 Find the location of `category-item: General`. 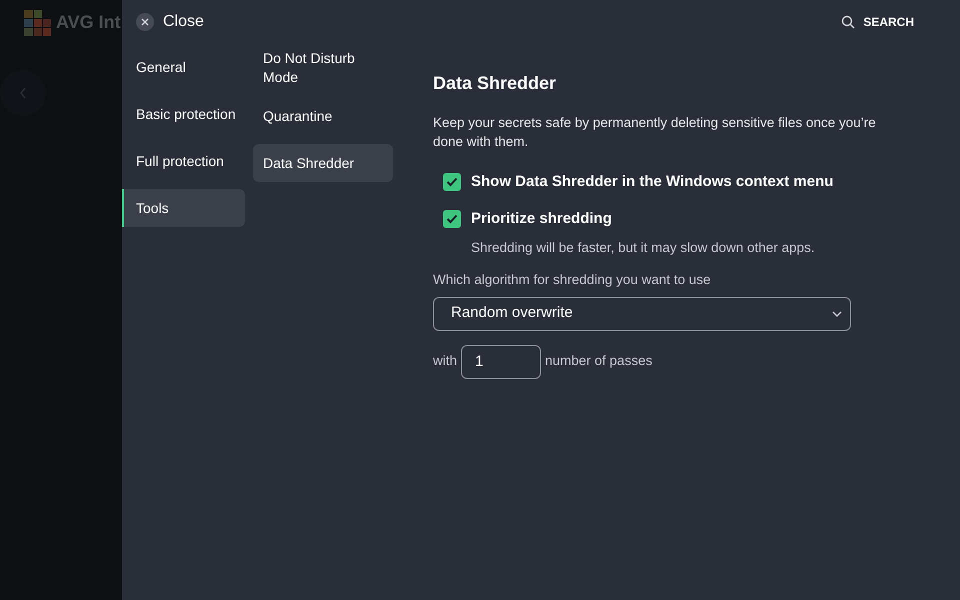

category-item: General is located at coordinates (183, 67).